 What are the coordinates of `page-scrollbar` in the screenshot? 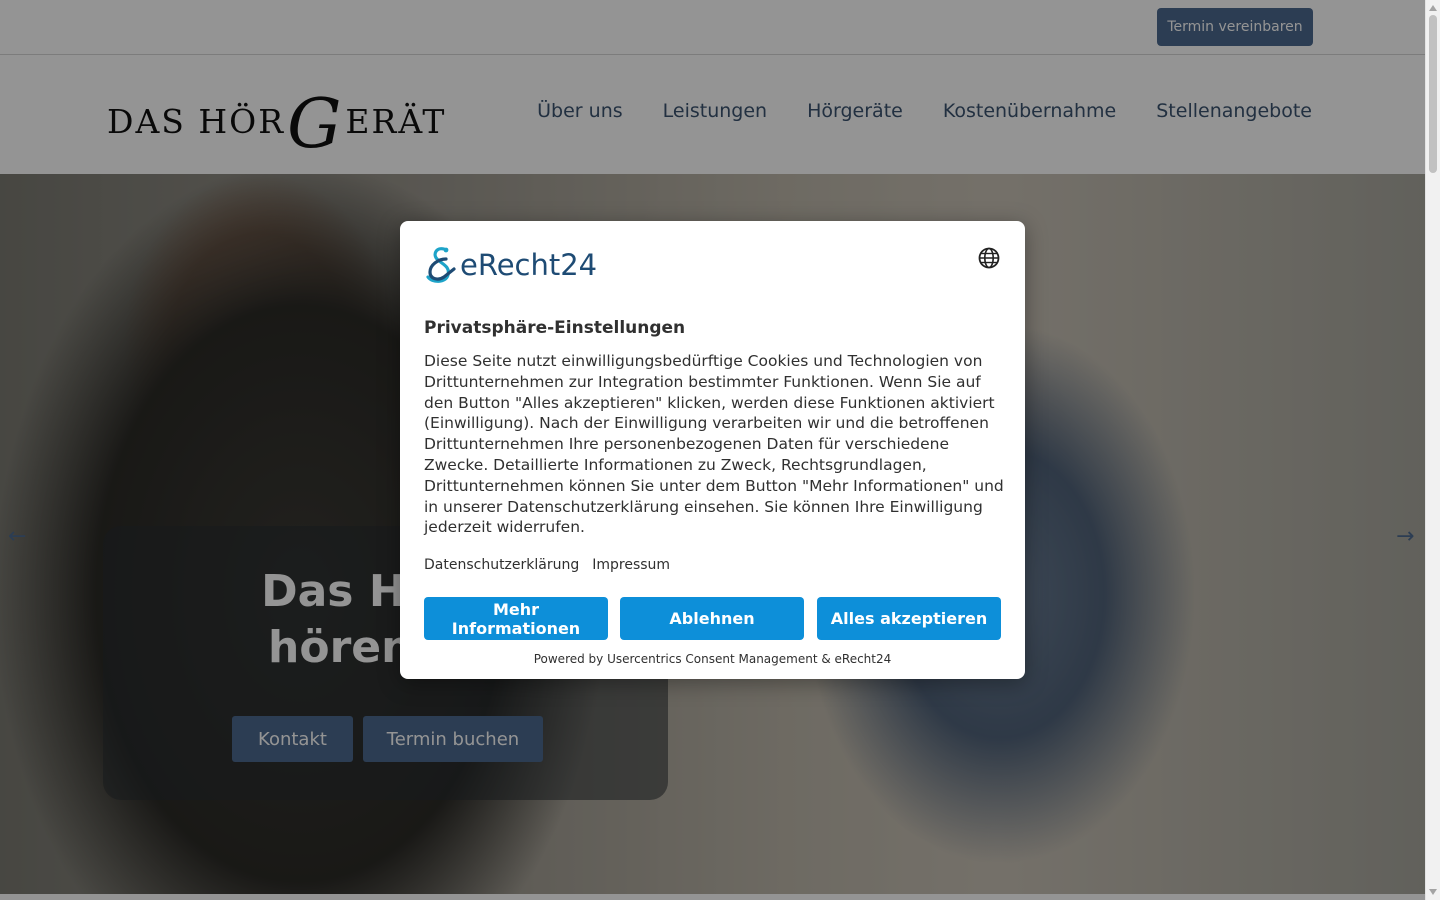 It's located at (1432, 450).